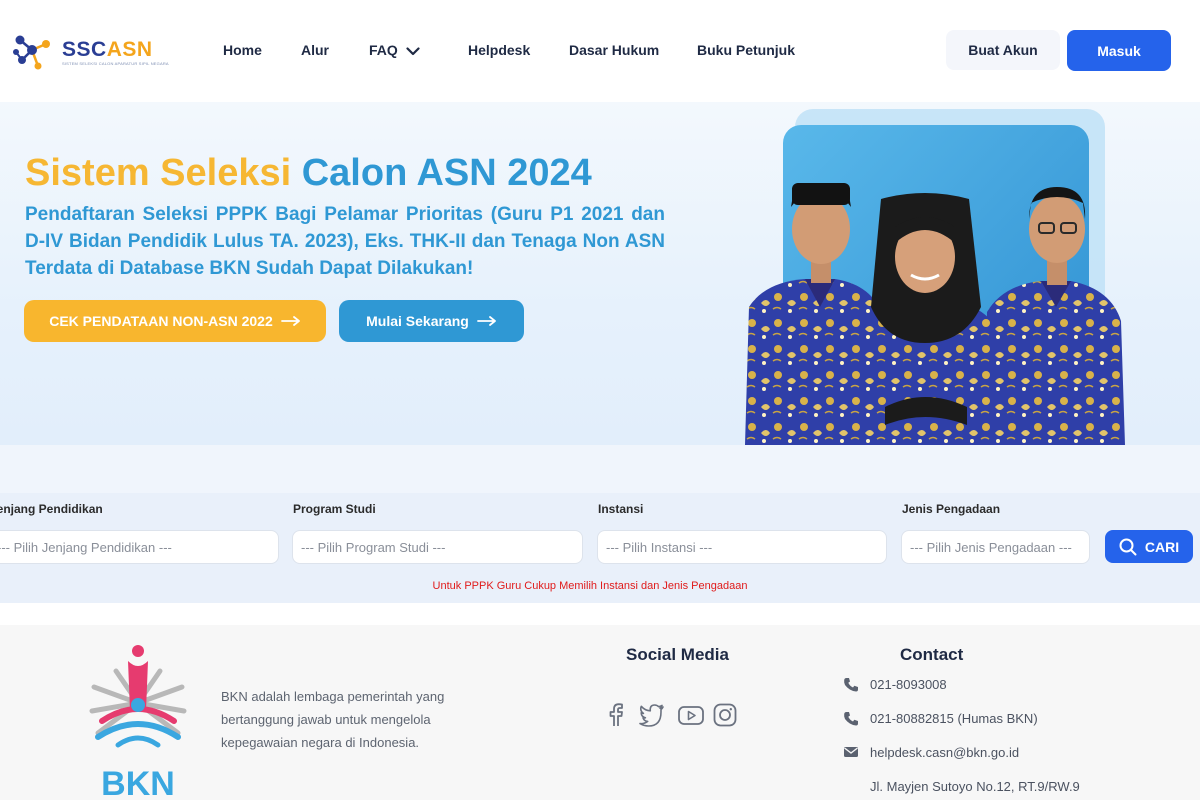  What do you see at coordinates (1003, 50) in the screenshot?
I see `register-button: Buat Akun` at bounding box center [1003, 50].